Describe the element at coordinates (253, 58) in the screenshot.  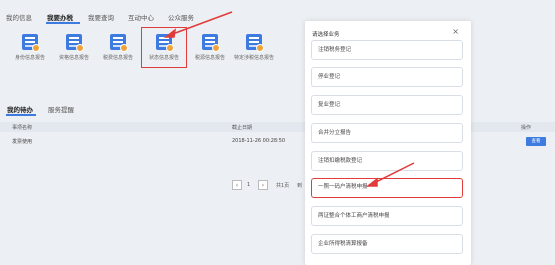
I see `icon-label: 特定涉税信息报告` at that location.